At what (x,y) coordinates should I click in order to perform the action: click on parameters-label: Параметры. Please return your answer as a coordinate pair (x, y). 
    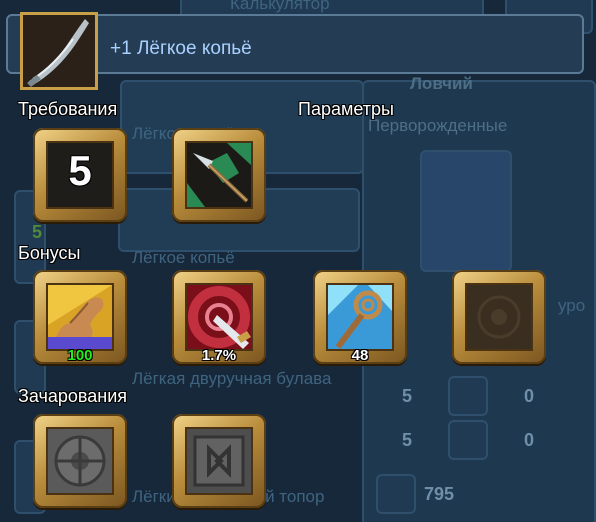
    Looking at the image, I should click on (346, 109).